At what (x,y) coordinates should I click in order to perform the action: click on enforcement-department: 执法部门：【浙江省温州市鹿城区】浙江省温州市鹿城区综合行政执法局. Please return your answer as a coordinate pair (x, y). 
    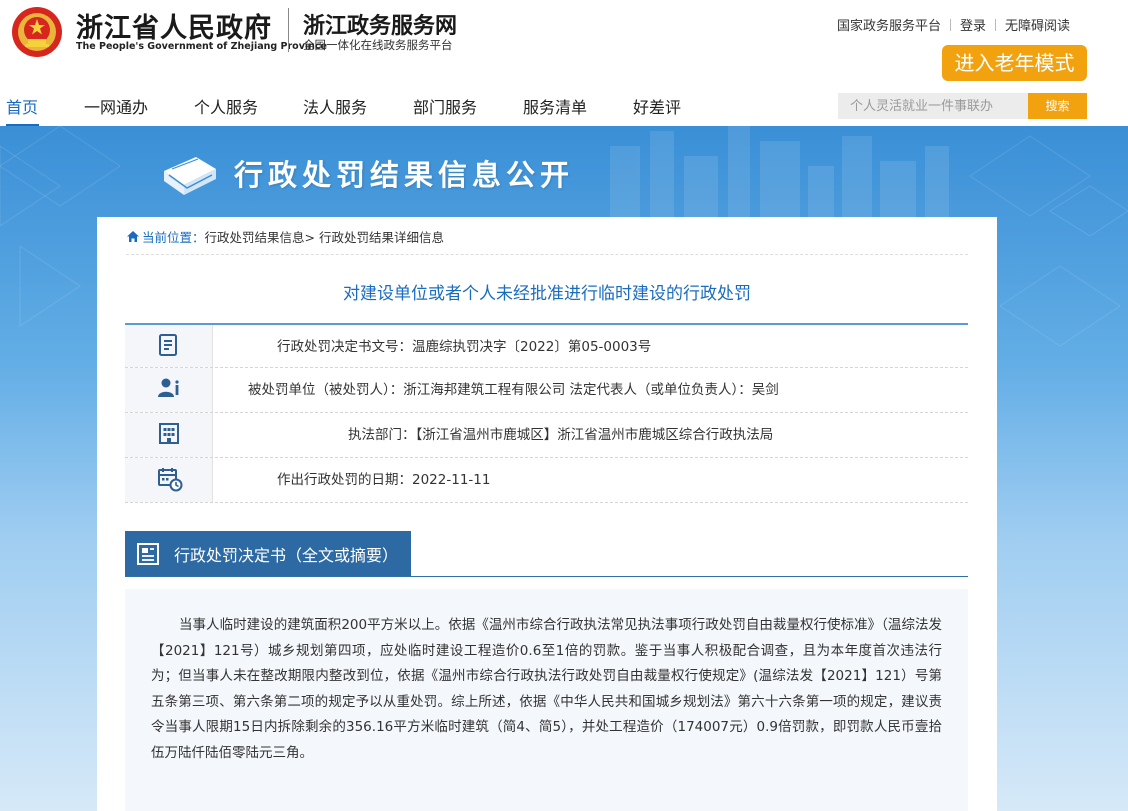
    Looking at the image, I should click on (561, 435).